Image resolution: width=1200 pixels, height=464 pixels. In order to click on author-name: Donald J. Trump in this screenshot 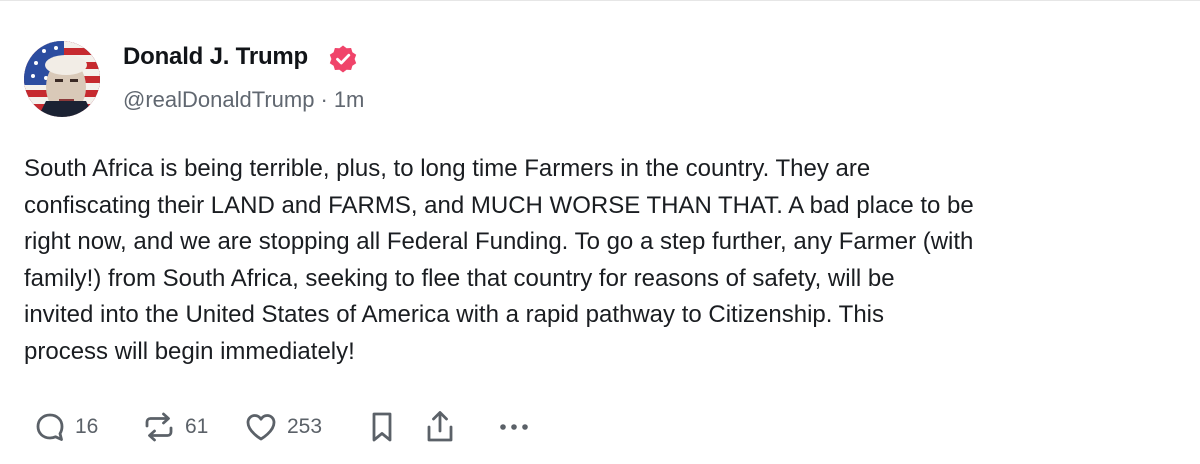, I will do `click(215, 57)`.